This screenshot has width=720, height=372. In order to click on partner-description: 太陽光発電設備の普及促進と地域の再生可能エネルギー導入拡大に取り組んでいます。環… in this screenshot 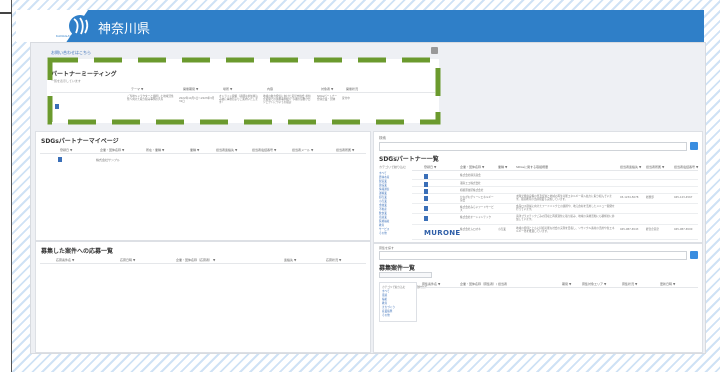, I will do `click(564, 198)`.